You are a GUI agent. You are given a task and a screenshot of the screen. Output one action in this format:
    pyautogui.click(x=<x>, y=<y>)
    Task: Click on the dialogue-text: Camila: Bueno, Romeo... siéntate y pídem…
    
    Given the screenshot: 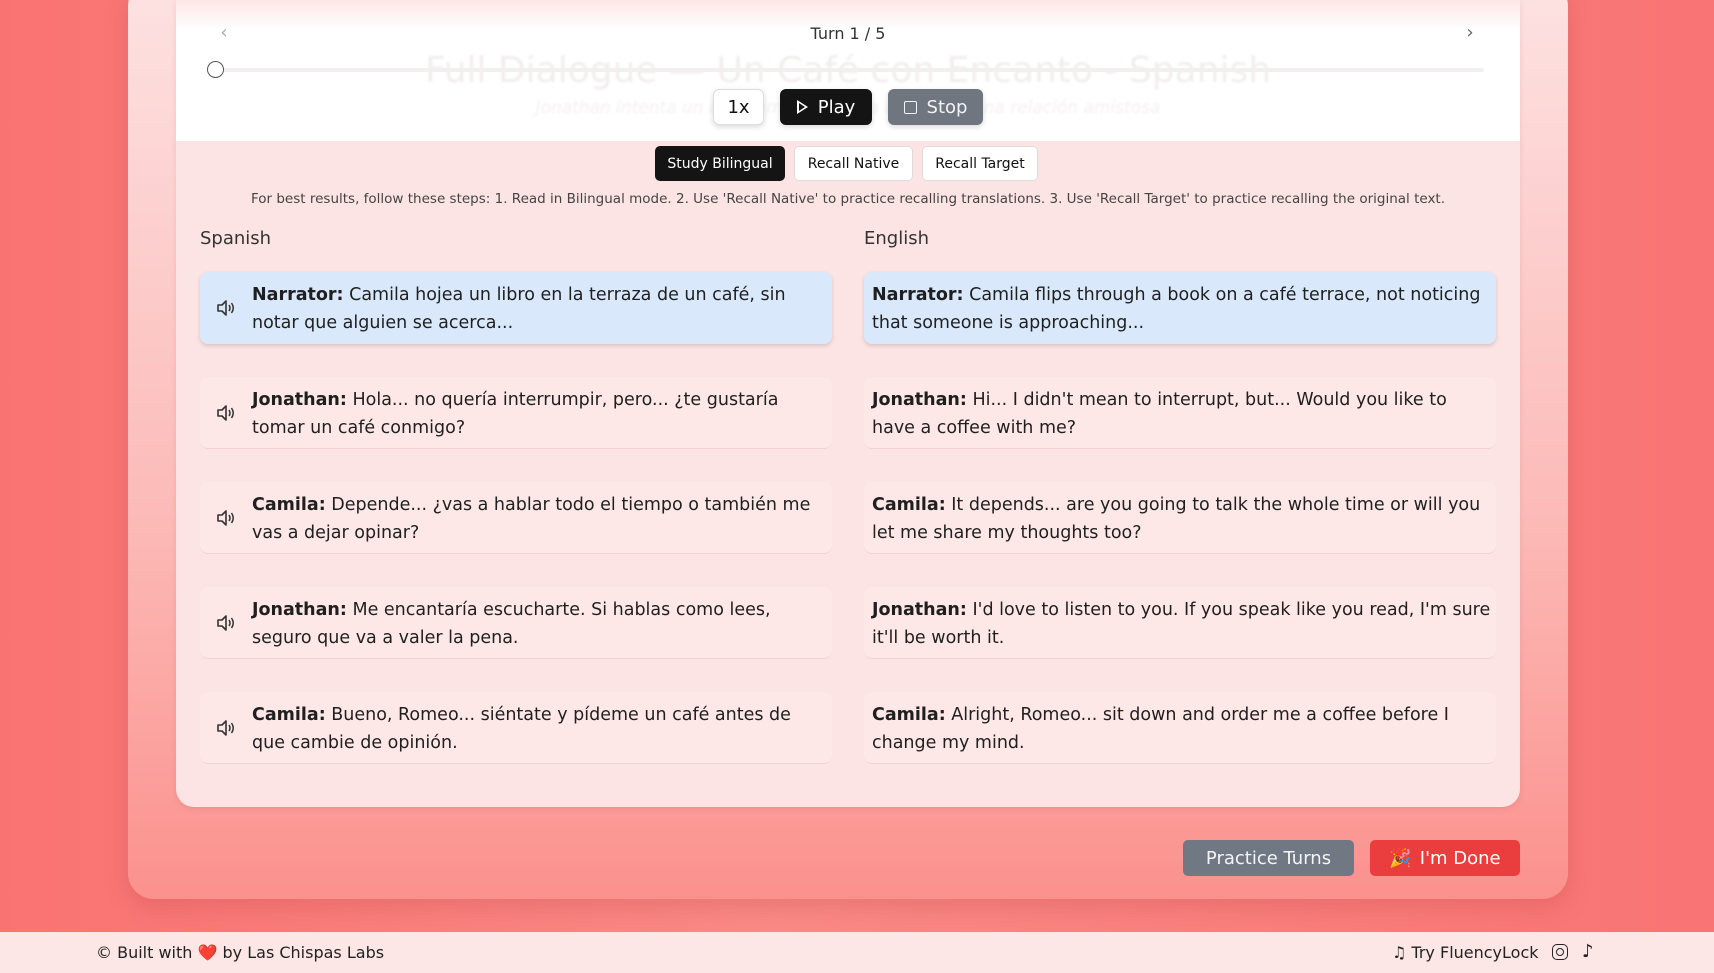 What is the action you would take?
    pyautogui.click(x=537, y=729)
    